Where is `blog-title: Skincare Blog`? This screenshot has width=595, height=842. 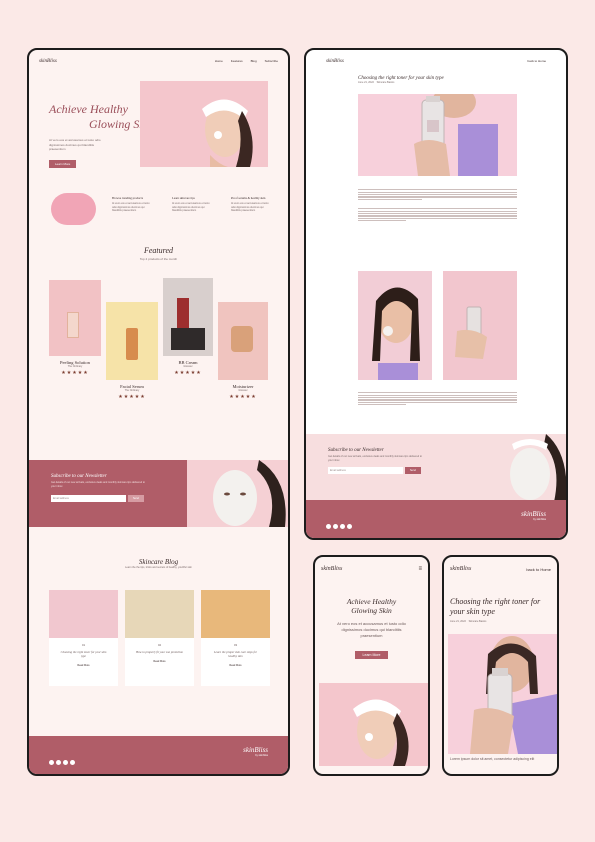
blog-title: Skincare Blog is located at coordinates (158, 562).